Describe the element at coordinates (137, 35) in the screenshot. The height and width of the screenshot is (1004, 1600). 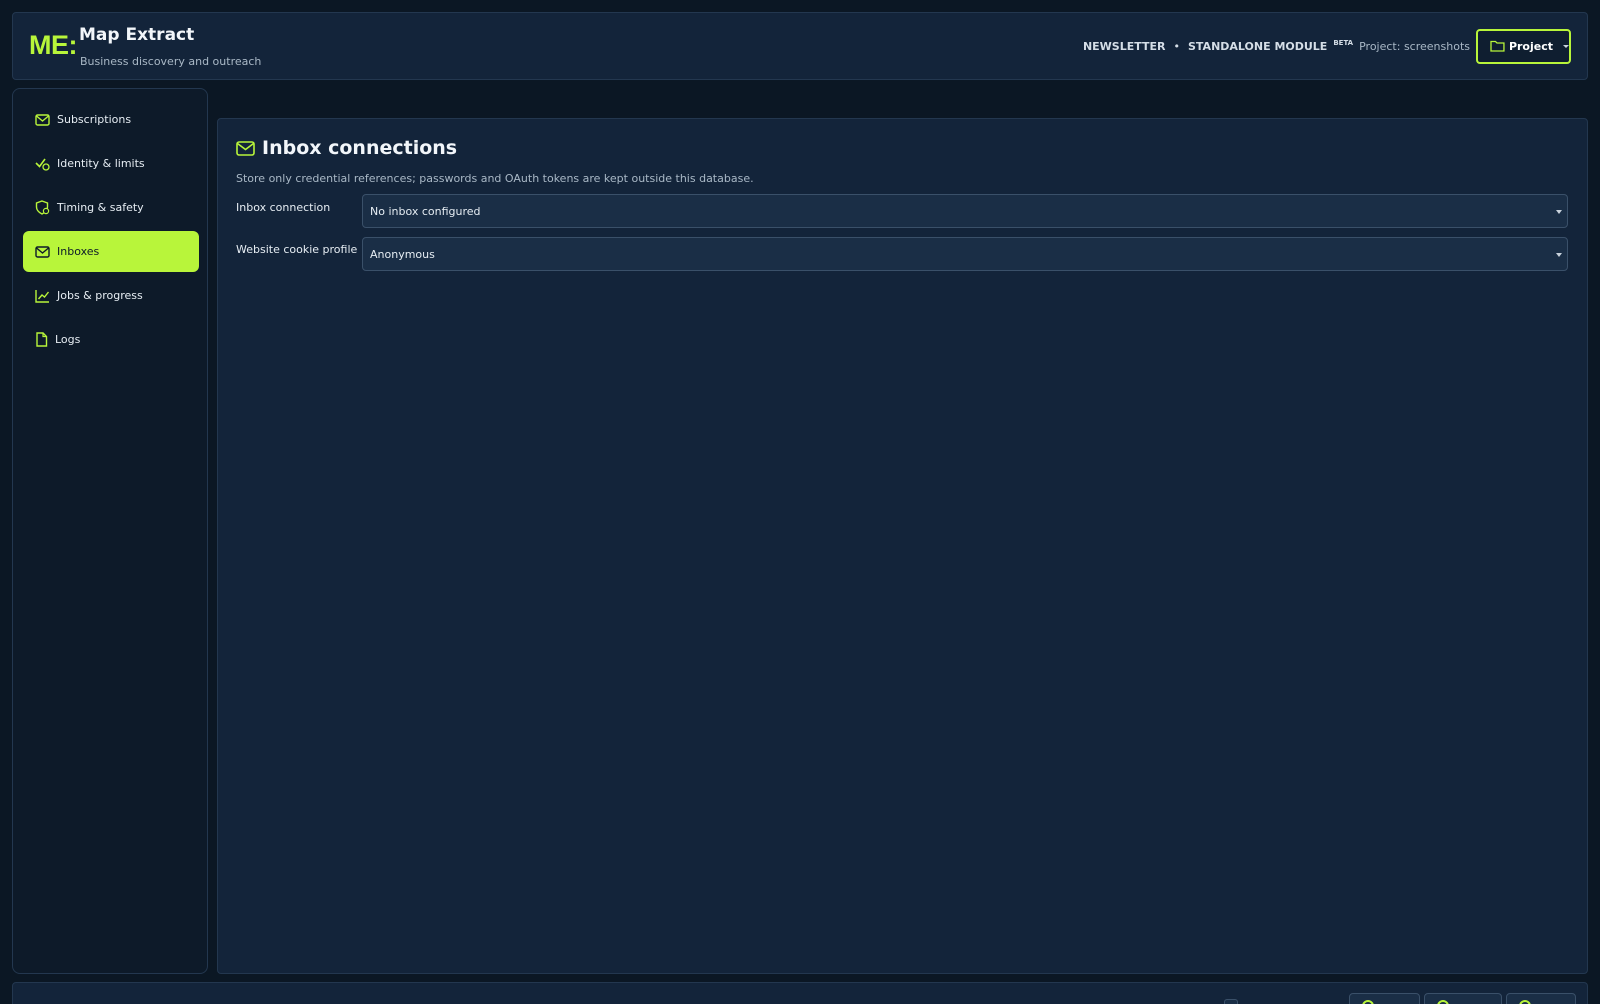
I see `app-title: Map Extract` at that location.